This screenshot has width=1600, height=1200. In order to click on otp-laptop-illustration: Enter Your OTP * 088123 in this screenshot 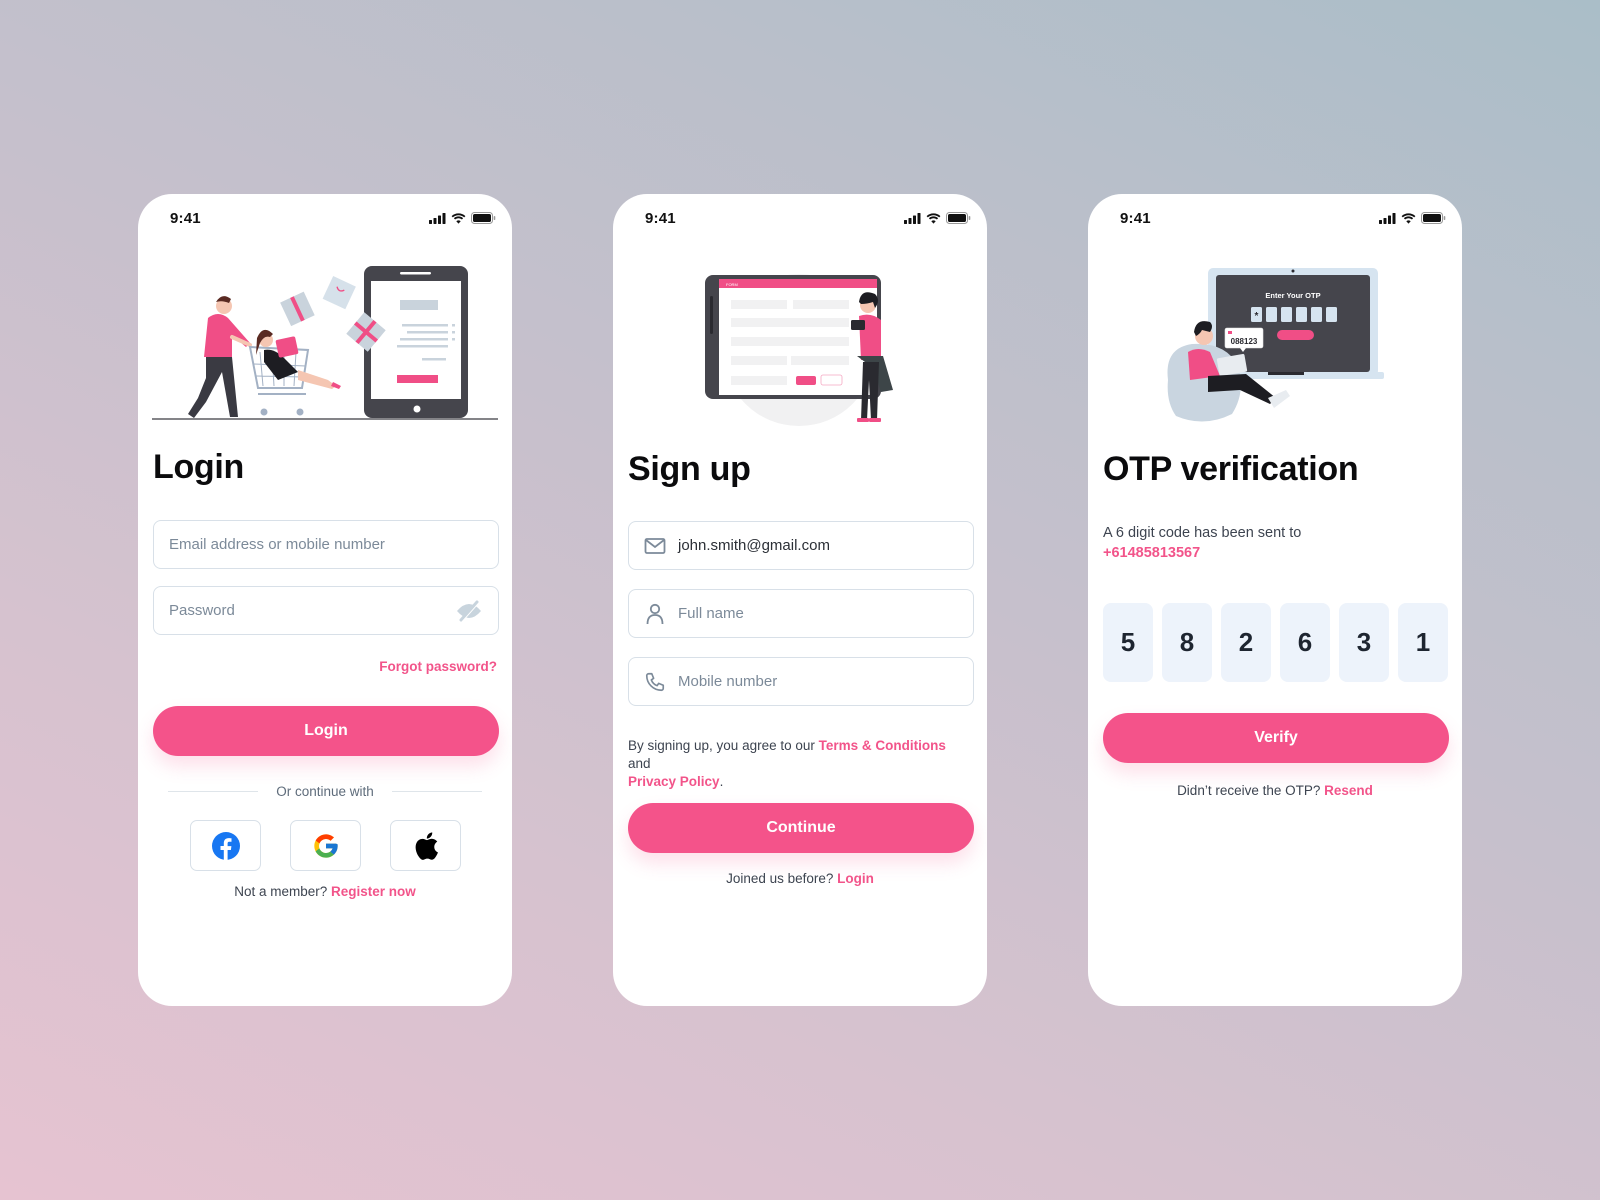, I will do `click(1275, 345)`.